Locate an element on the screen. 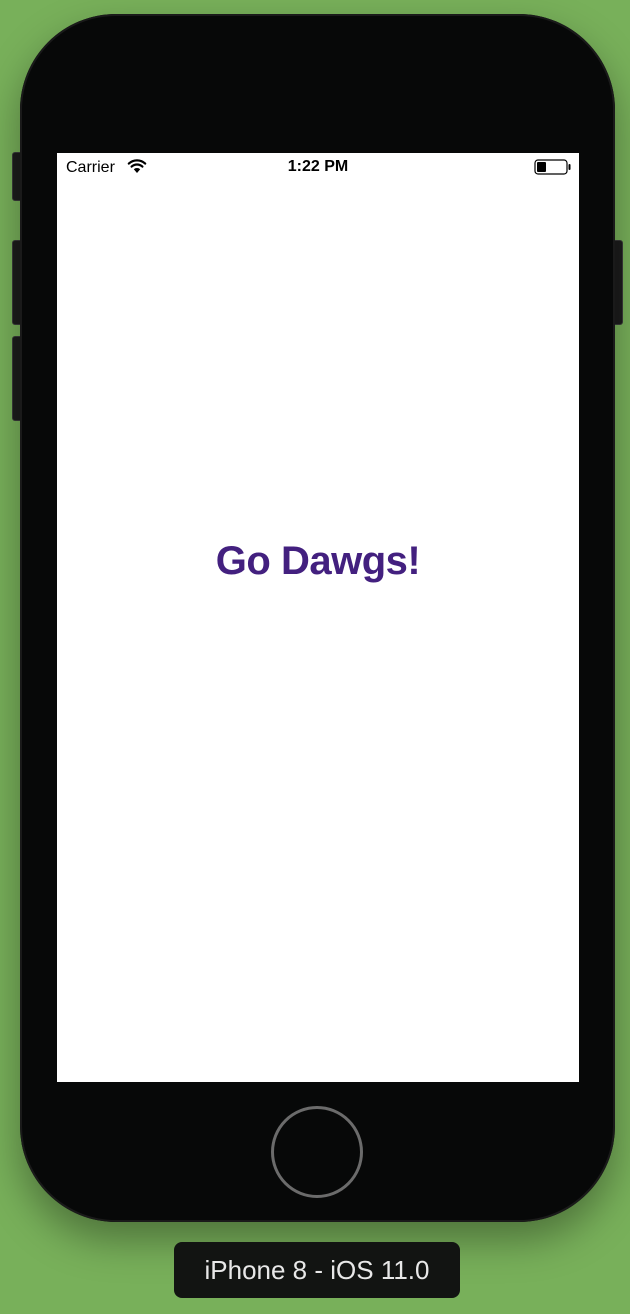 The image size is (630, 1314). device-name-label: iPhone 8 - iOS 11.0 is located at coordinates (317, 1270).